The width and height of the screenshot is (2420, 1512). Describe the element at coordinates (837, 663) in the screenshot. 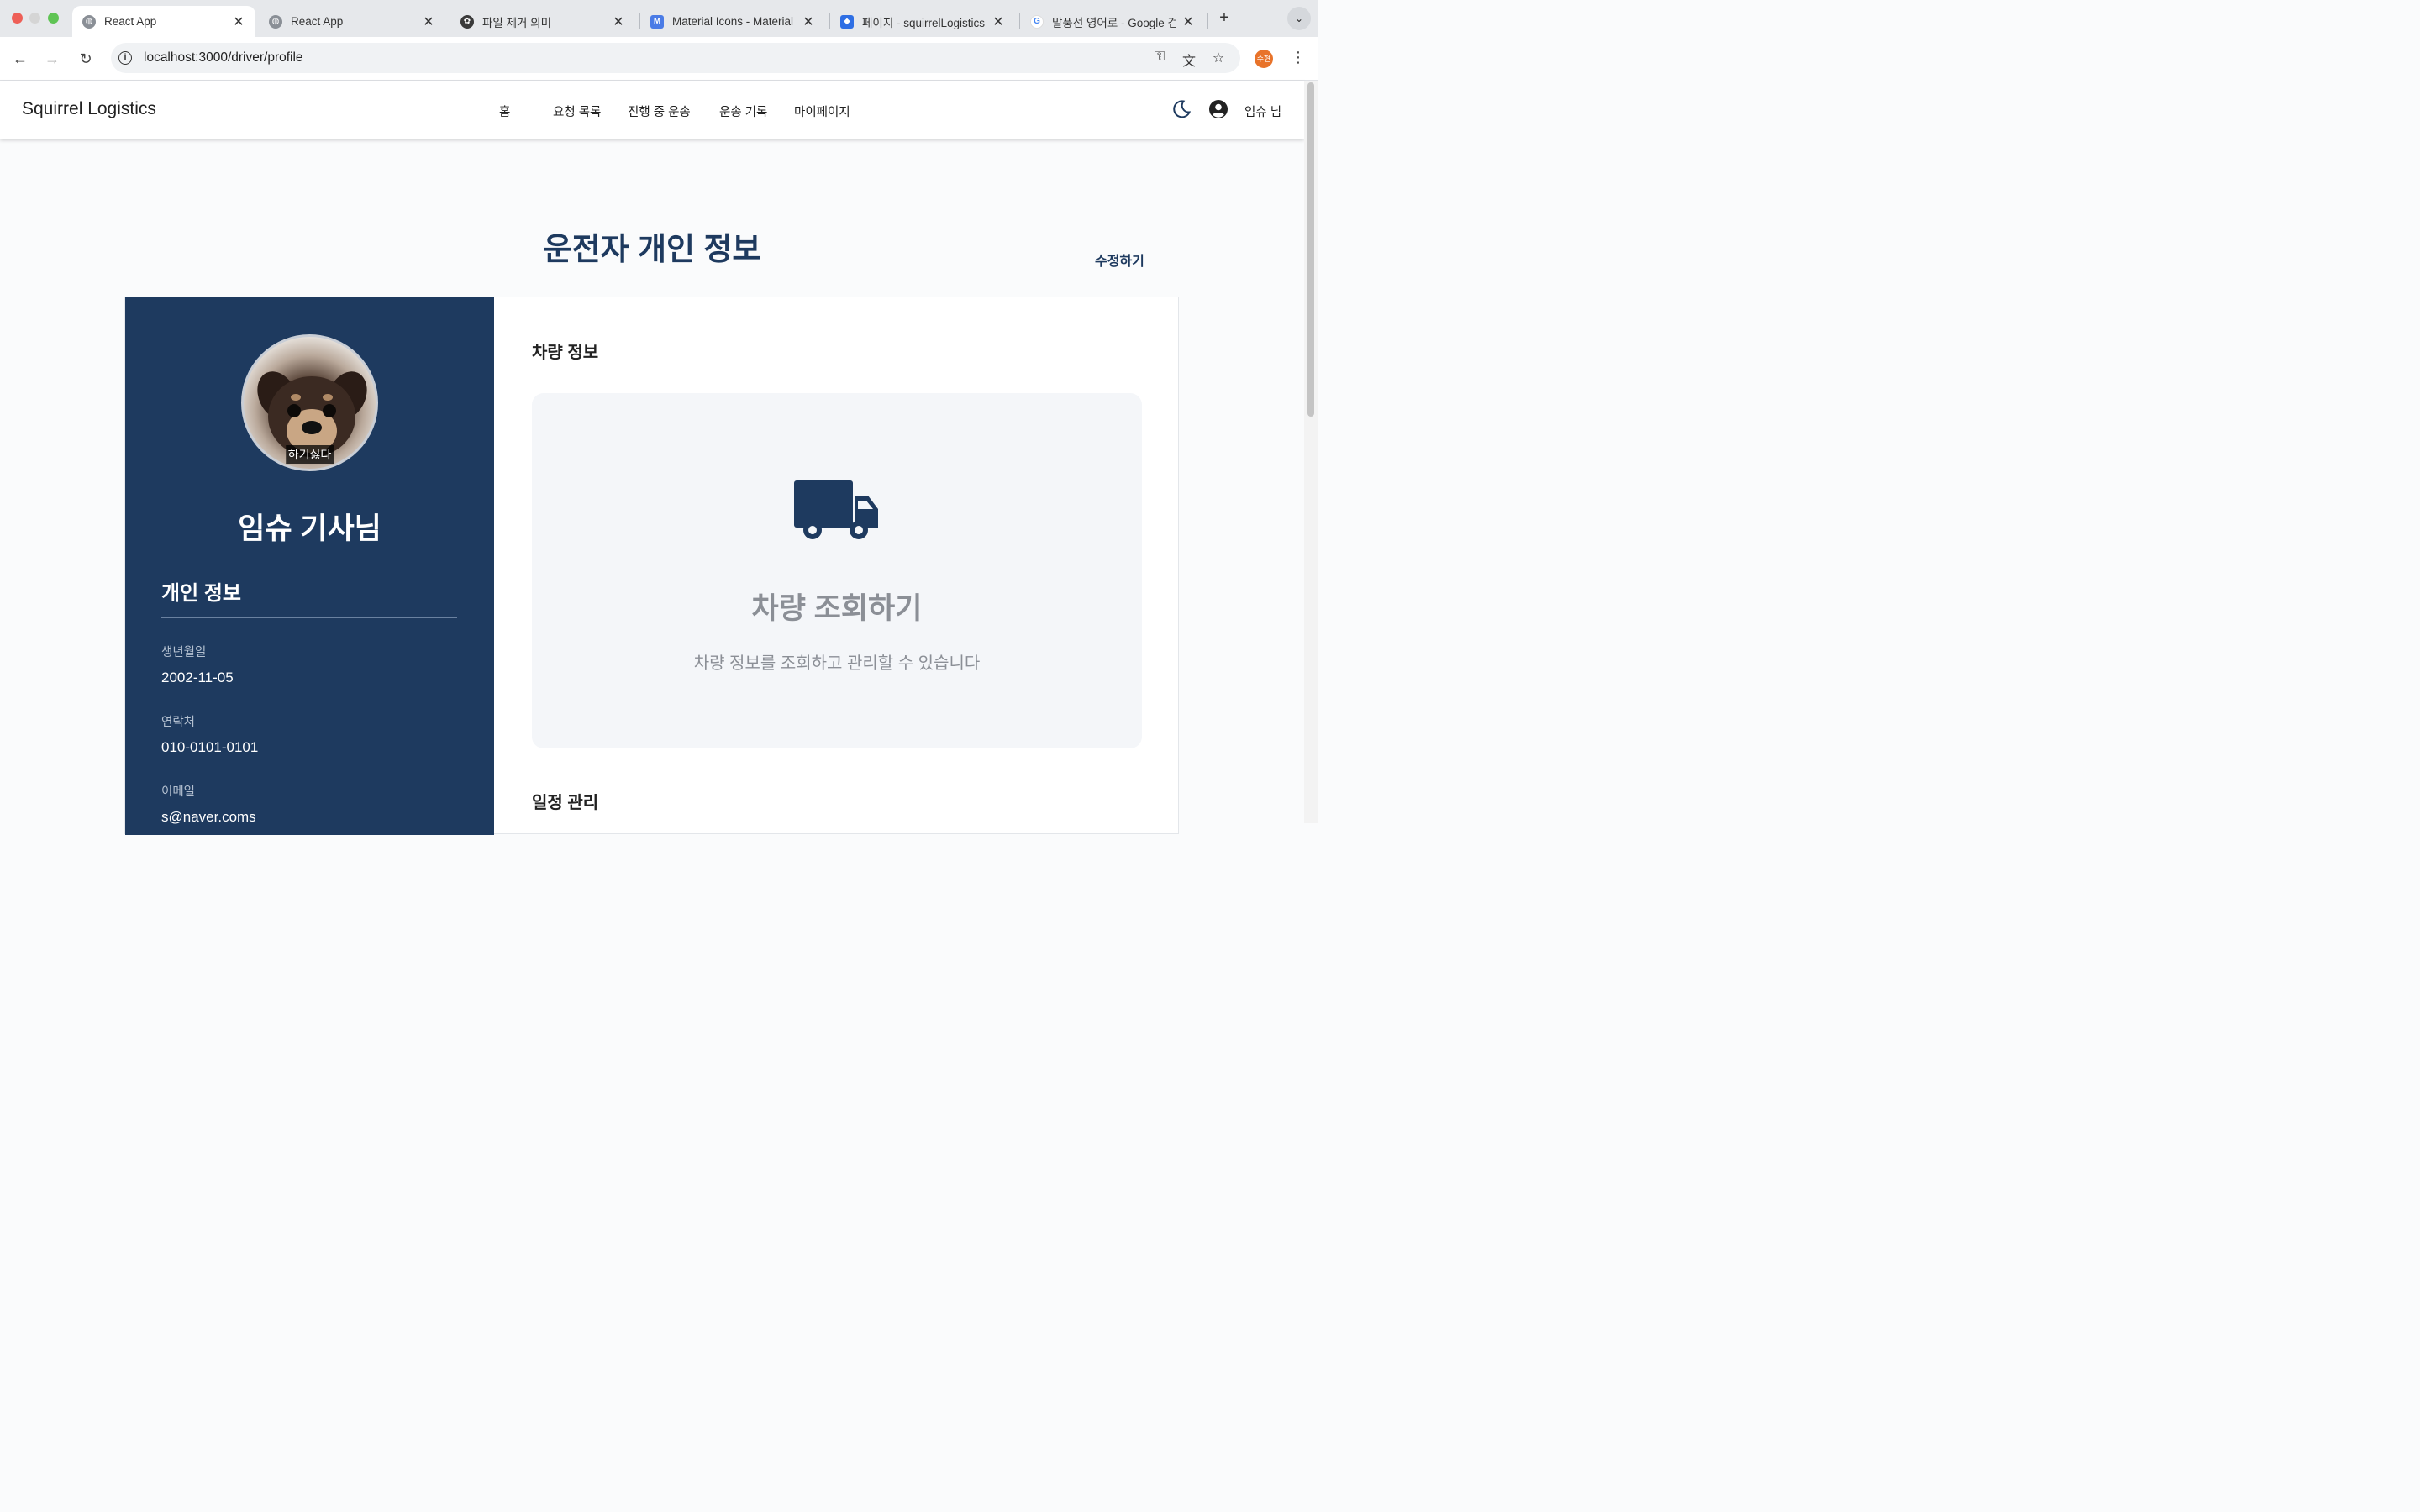

I see `vehicle-lookup-description: 차량 정보를 조회하고 관리할 수 있습니다` at that location.